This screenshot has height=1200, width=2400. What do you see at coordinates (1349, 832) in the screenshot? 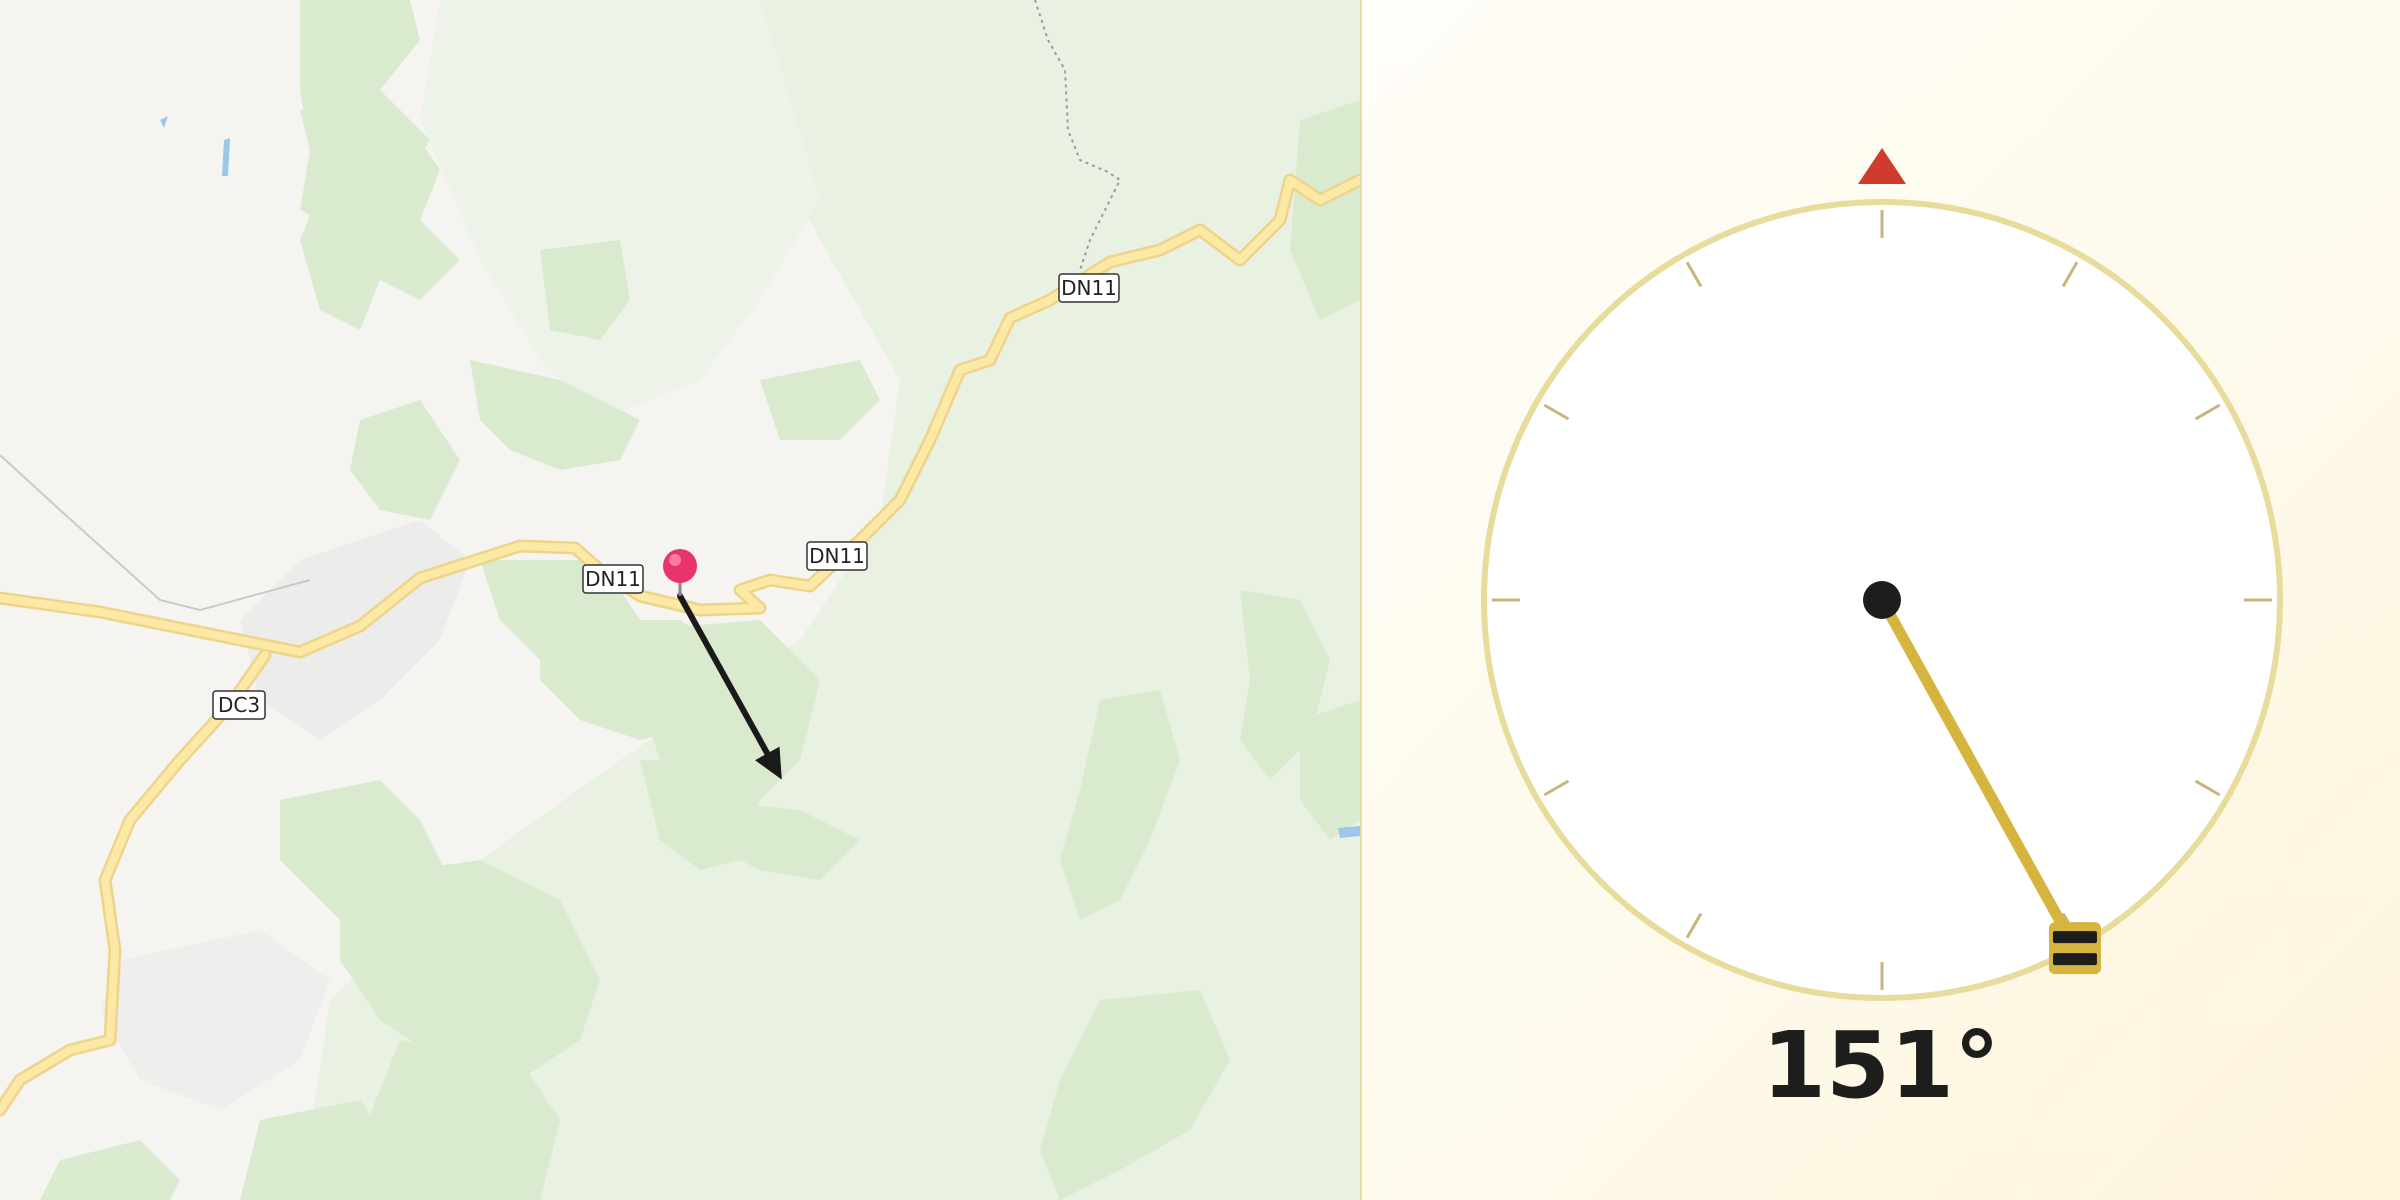
I see `pond` at bounding box center [1349, 832].